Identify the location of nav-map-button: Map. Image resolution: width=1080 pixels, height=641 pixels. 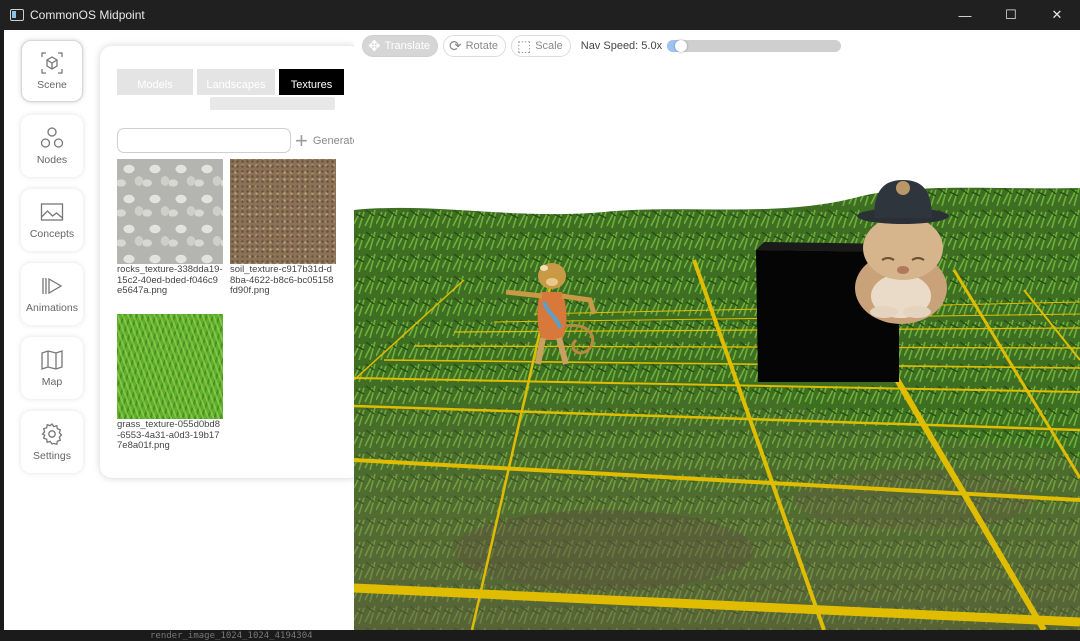
(52, 368).